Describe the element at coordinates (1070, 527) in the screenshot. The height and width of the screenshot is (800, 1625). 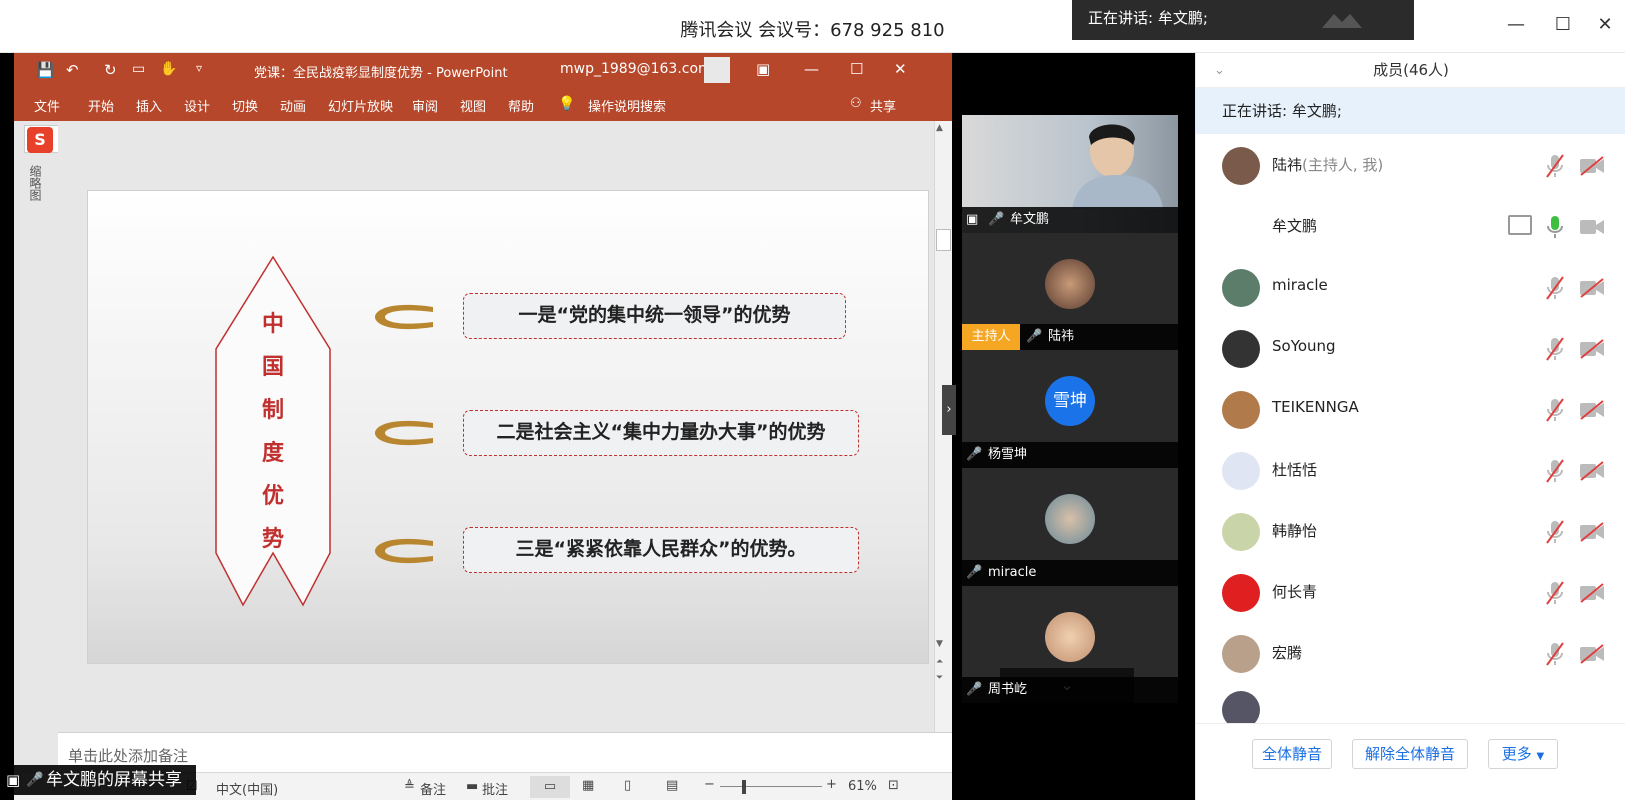
I see `video-tile: 🎤 miracle` at that location.